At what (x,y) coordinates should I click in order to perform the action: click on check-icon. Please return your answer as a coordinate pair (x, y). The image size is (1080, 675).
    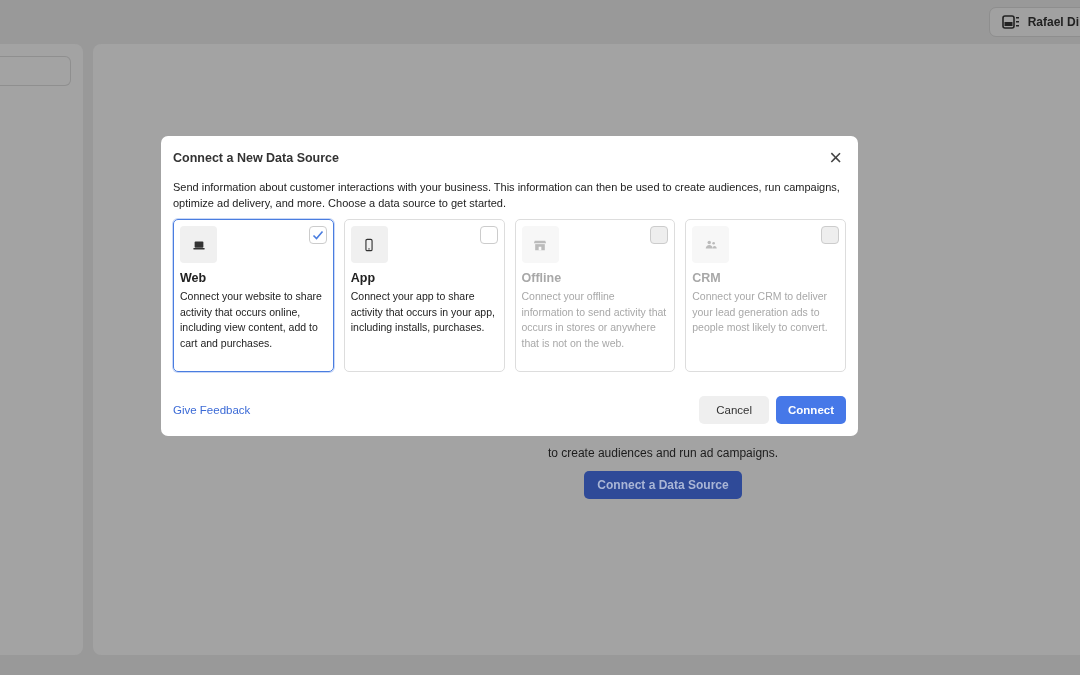
    Looking at the image, I should click on (317, 235).